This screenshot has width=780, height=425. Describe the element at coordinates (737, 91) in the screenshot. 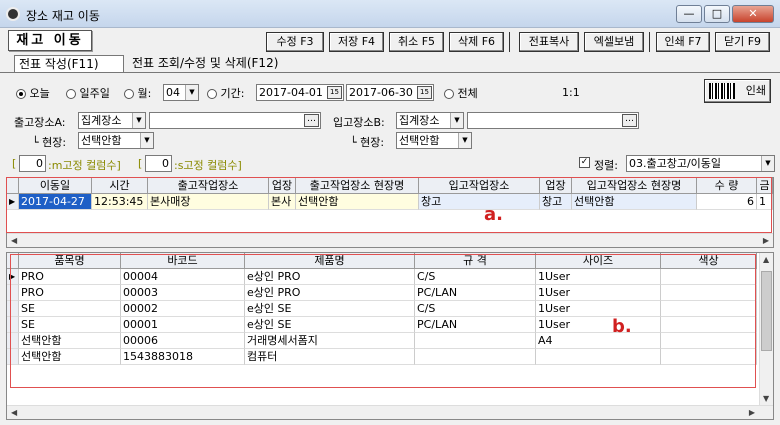

I see `barcode-print-button: 인쇄` at that location.